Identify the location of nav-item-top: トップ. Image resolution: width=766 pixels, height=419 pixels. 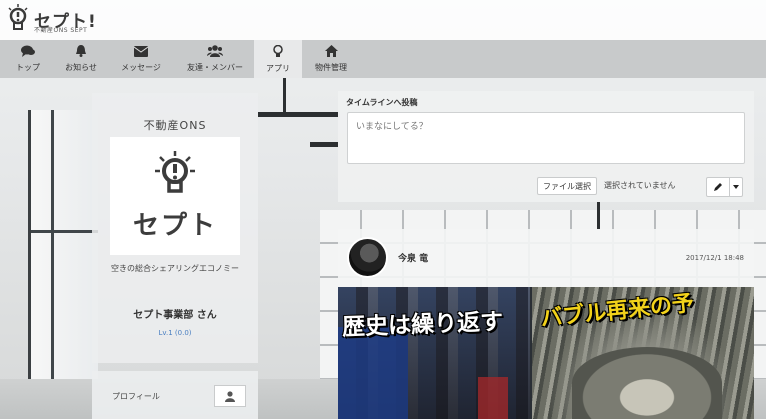
(28, 59).